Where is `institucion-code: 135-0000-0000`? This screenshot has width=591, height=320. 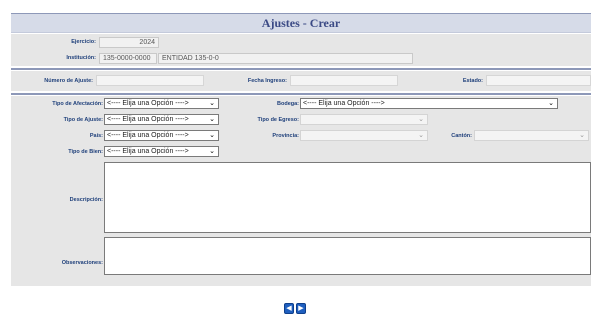
institucion-code: 135-0000-0000 is located at coordinates (128, 58).